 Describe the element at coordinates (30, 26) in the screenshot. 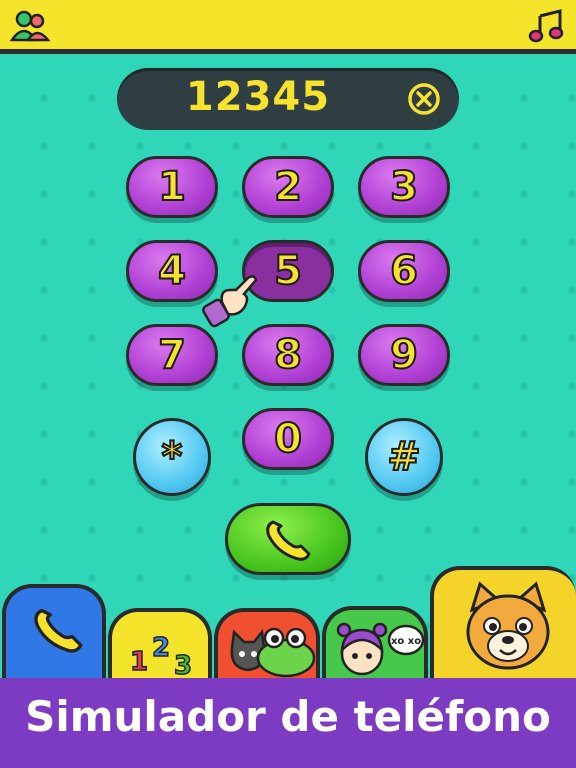

I see `contacts-icon` at that location.